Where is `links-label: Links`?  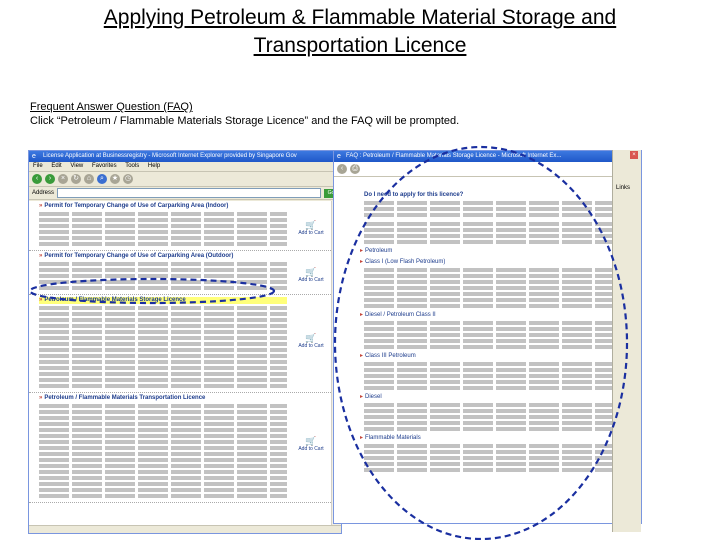
links-label: Links is located at coordinates (627, 188).